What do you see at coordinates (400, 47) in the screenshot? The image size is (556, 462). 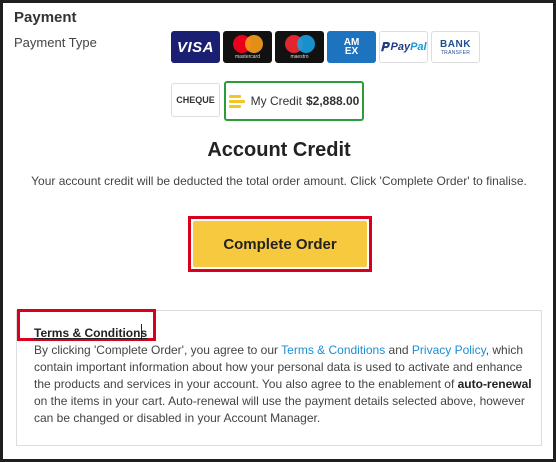 I see `paypal-logo-pay: Pay` at bounding box center [400, 47].